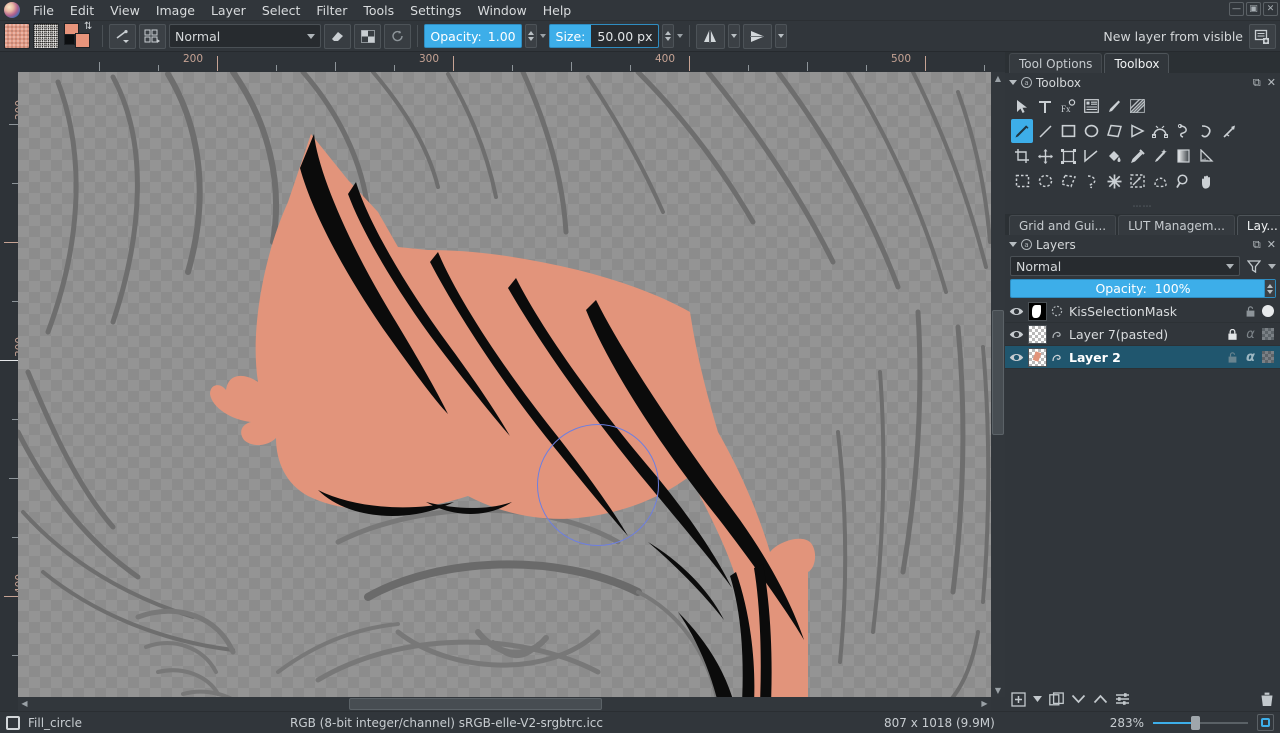 The width and height of the screenshot is (1280, 733). What do you see at coordinates (1022, 106) in the screenshot?
I see `shape-select-tool` at bounding box center [1022, 106].